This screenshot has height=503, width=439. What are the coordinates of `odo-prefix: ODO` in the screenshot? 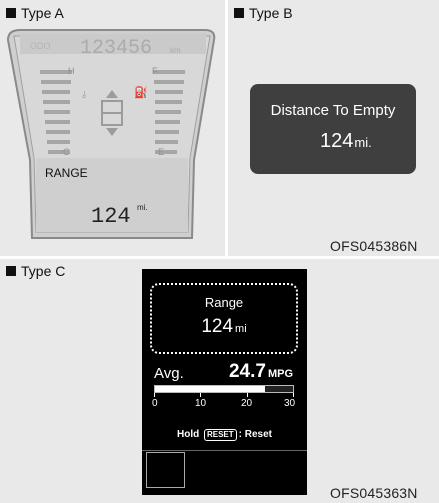 It's located at (40, 46).